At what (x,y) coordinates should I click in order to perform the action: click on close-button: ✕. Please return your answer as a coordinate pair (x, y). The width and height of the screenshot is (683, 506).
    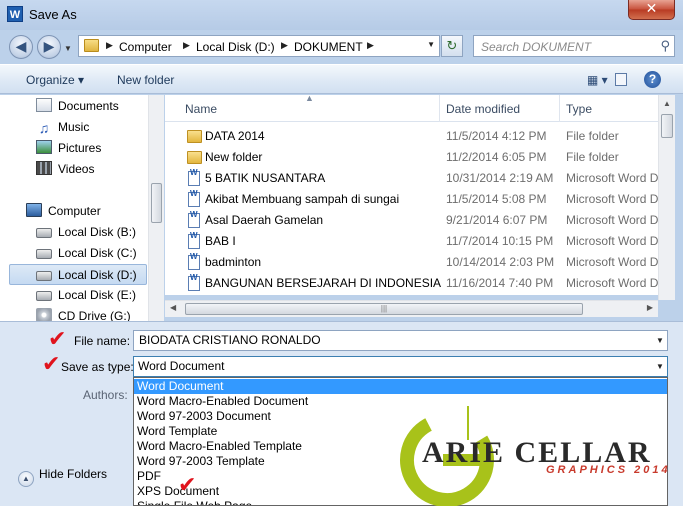
    Looking at the image, I should click on (651, 10).